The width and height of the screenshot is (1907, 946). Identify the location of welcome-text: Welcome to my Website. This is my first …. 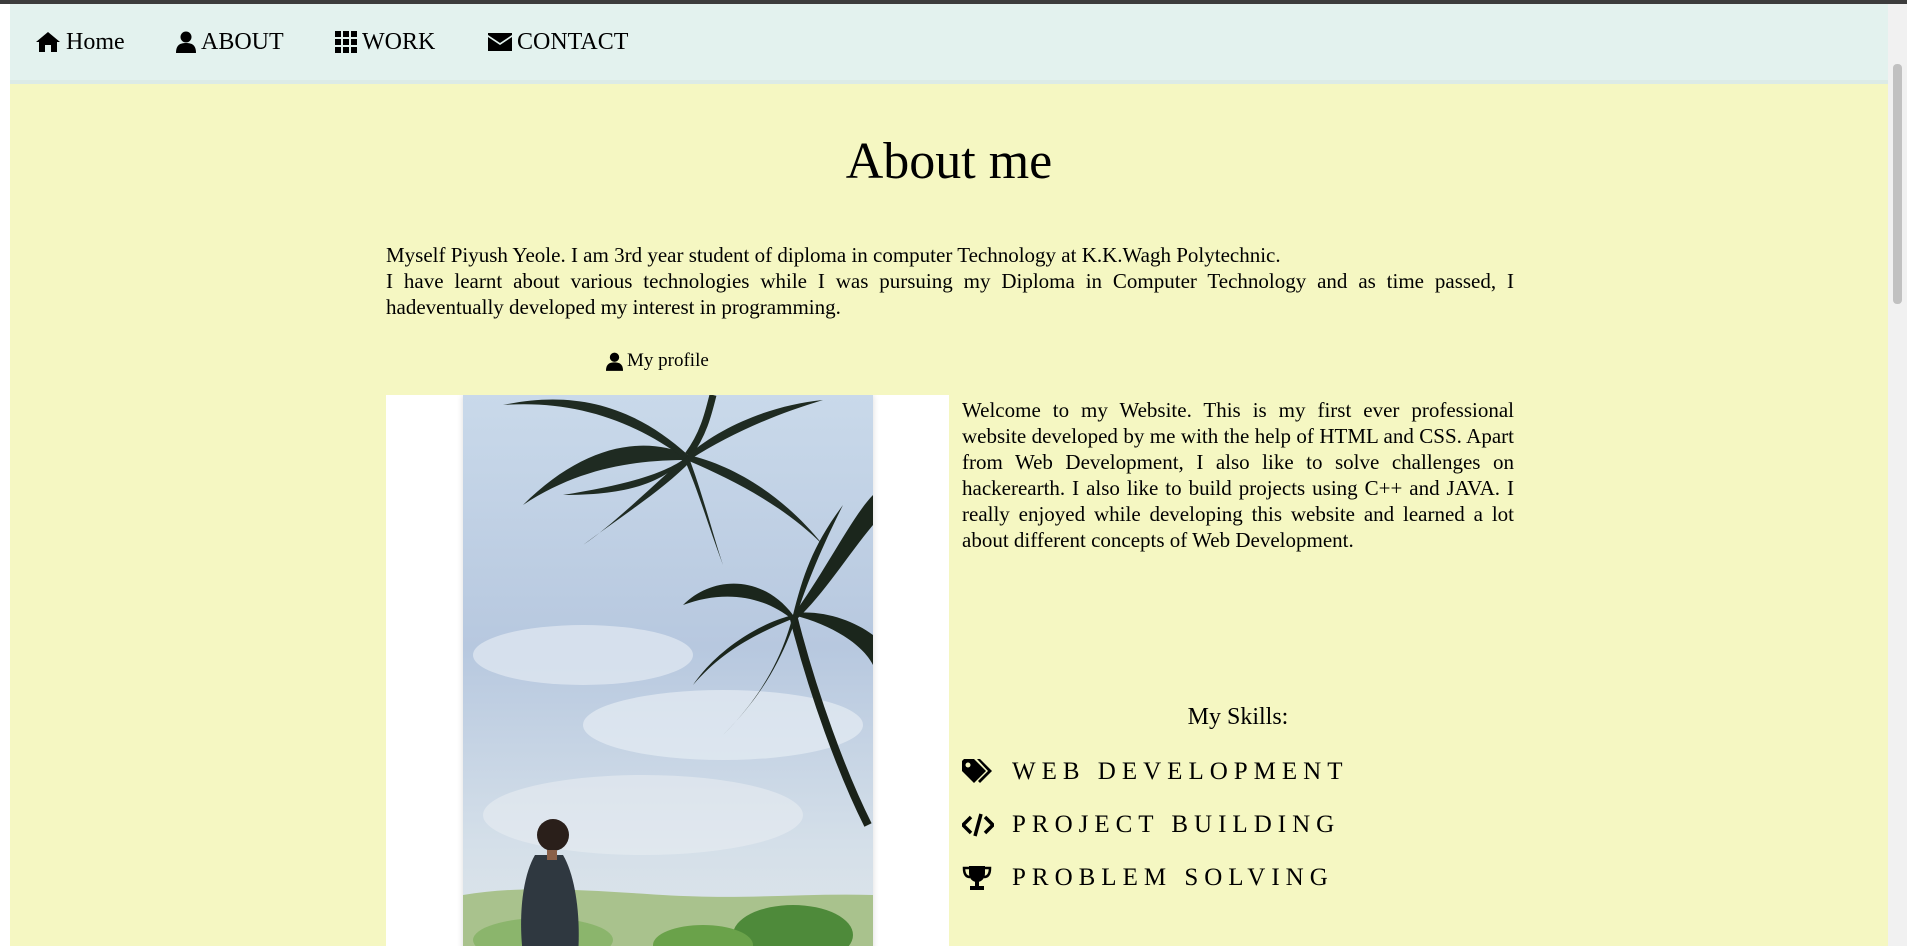
(1238, 475).